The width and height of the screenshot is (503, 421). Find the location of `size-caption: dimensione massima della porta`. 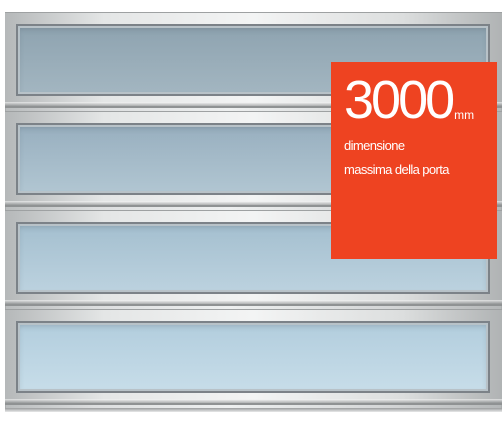

size-caption: dimensione massima della porta is located at coordinates (420, 158).